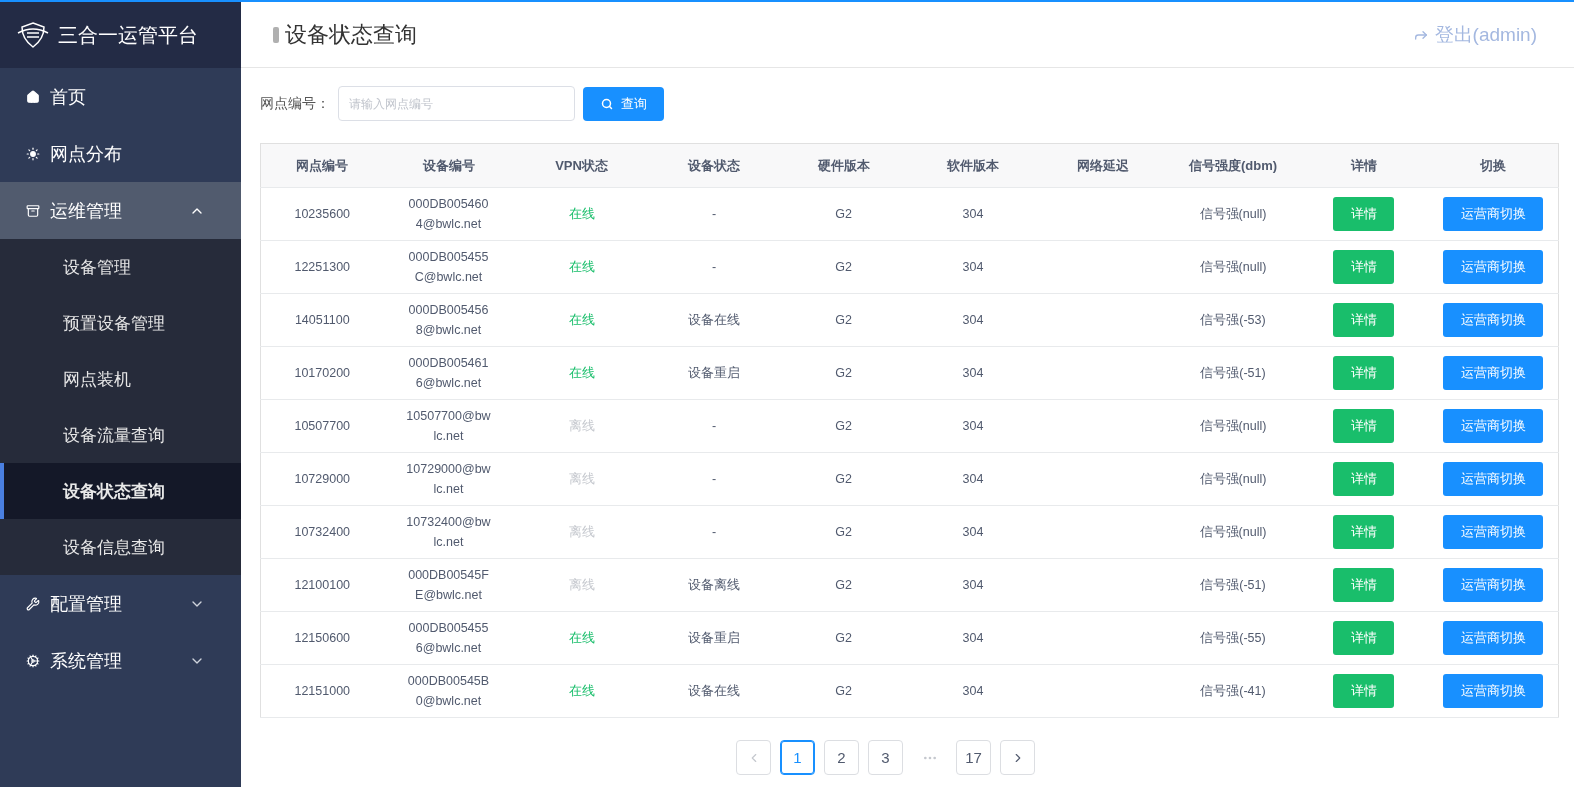  What do you see at coordinates (1474, 34) in the screenshot?
I see `logout-link: 登出(admin)` at bounding box center [1474, 34].